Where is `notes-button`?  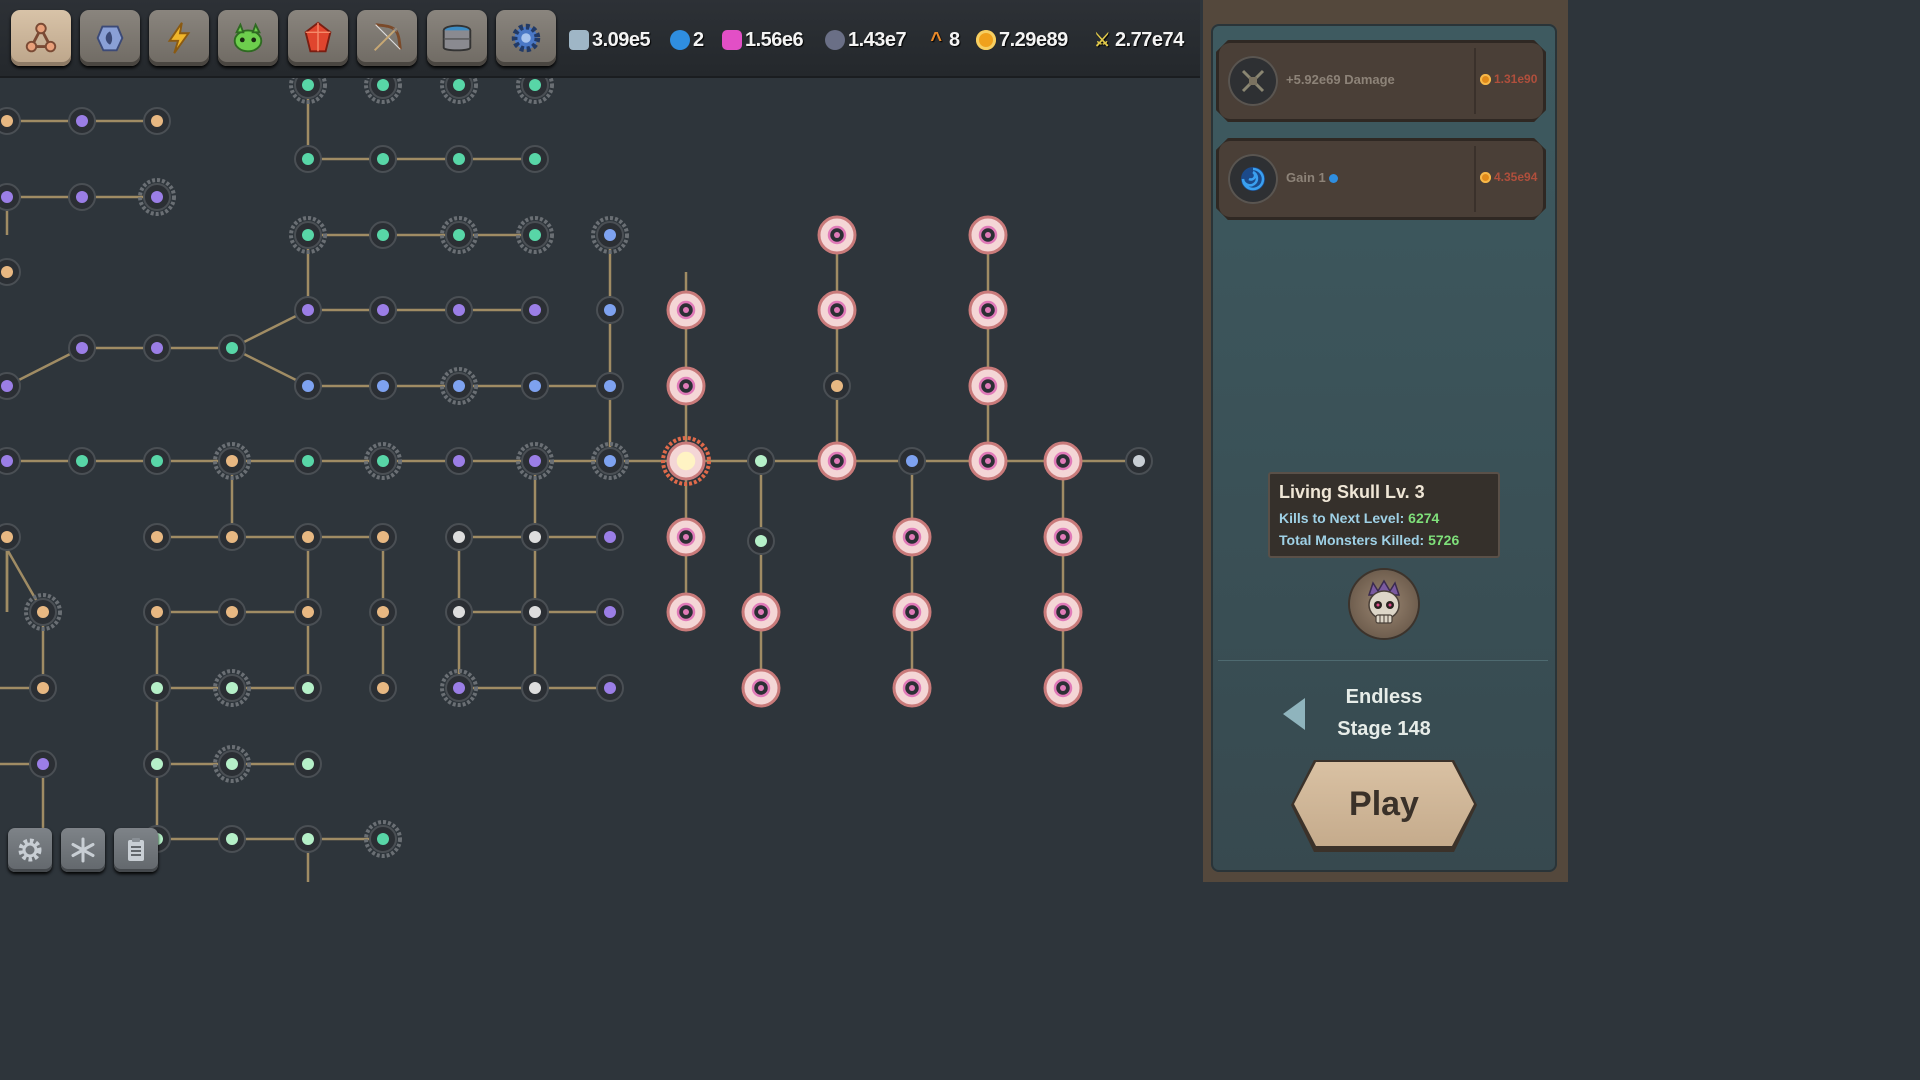
notes-button is located at coordinates (136, 850).